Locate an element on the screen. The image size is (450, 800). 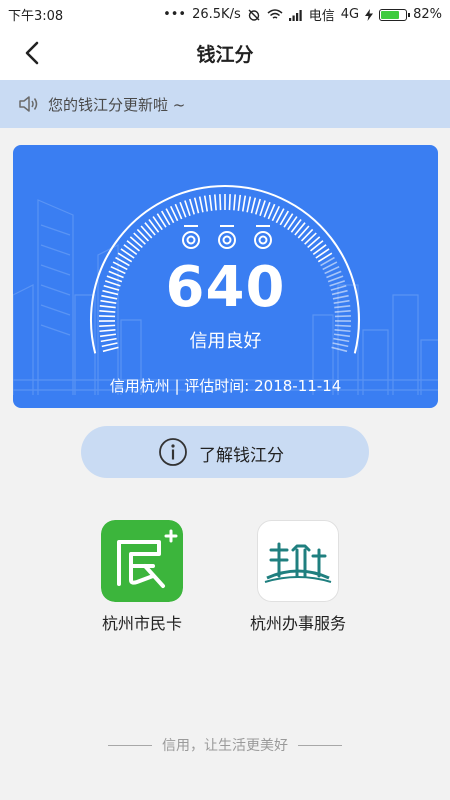
app-citizen-card-label: 杭州市民卡 is located at coordinates (141, 623).